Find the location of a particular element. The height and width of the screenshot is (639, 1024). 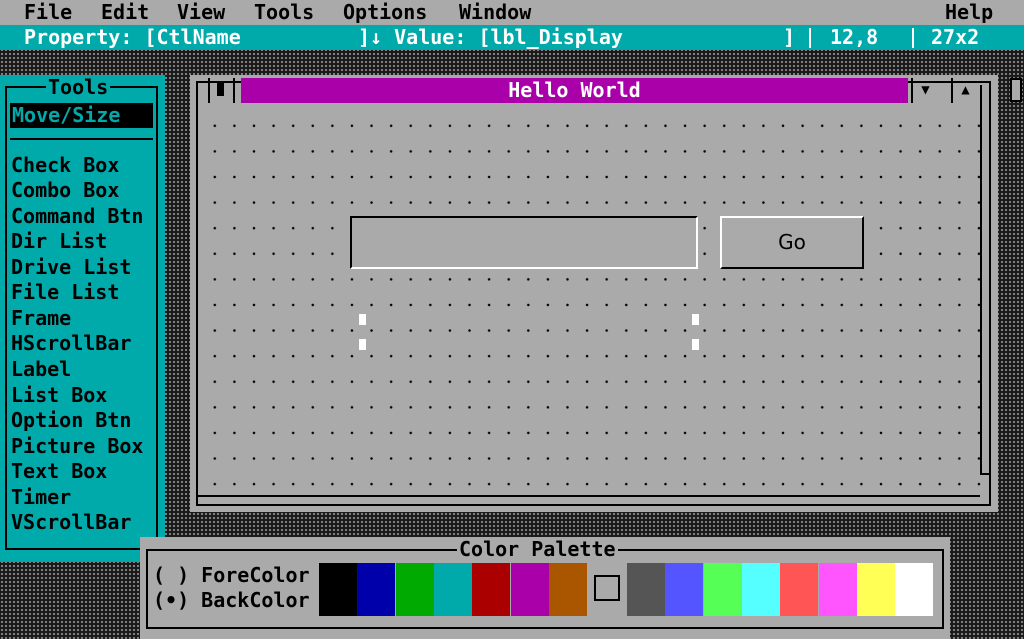

control-menu-box is located at coordinates (221, 90).